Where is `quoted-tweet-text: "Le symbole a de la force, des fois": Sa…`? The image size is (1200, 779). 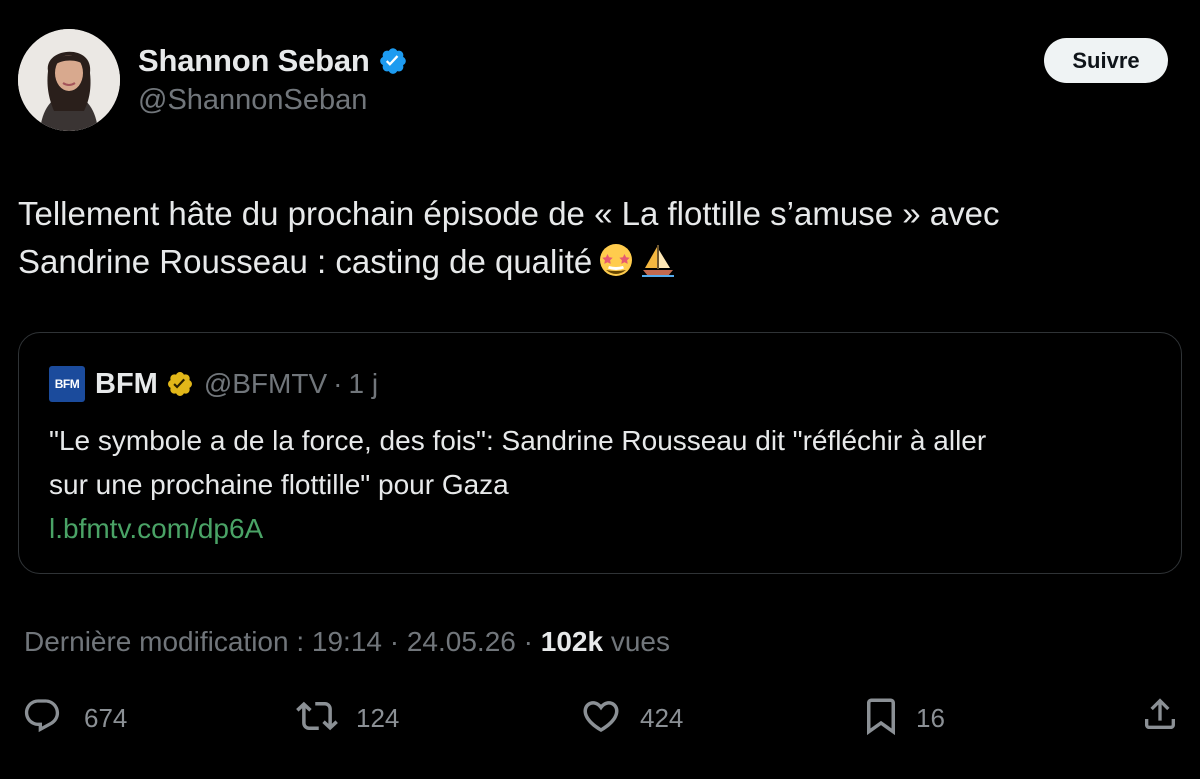 quoted-tweet-text: "Le symbole a de la force, des fois": Sa… is located at coordinates (604, 463).